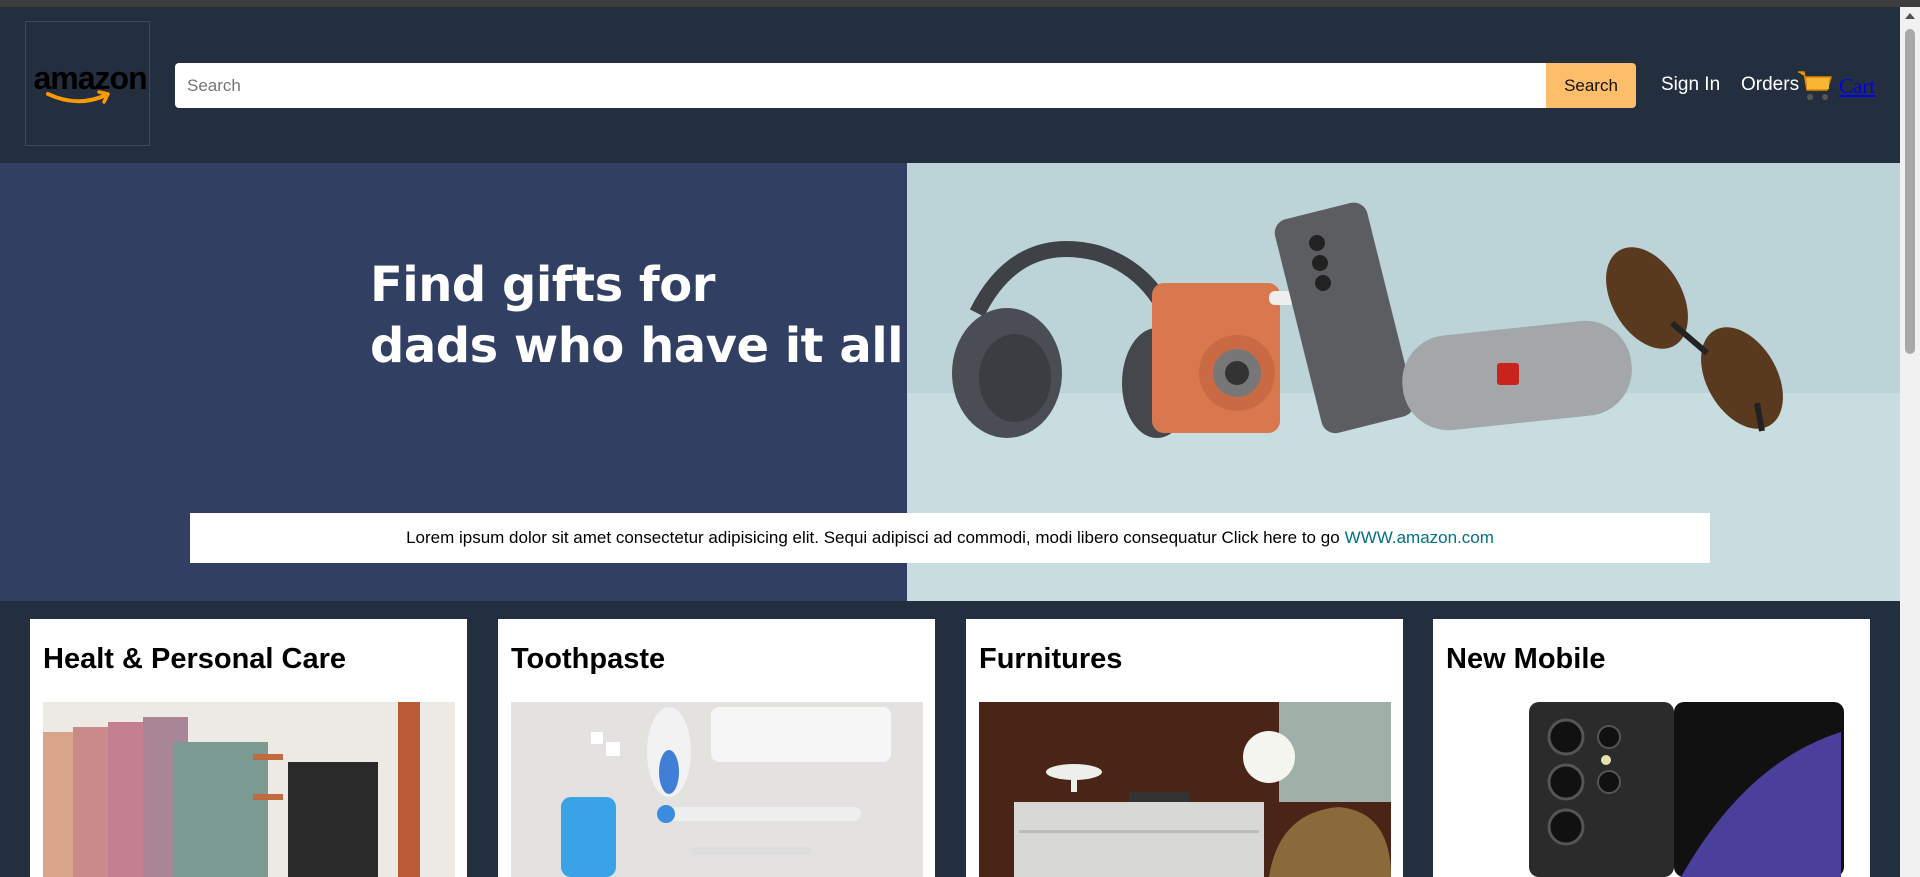 The width and height of the screenshot is (1920, 877). Describe the element at coordinates (249, 789) in the screenshot. I see `hanging-towels-image` at that location.